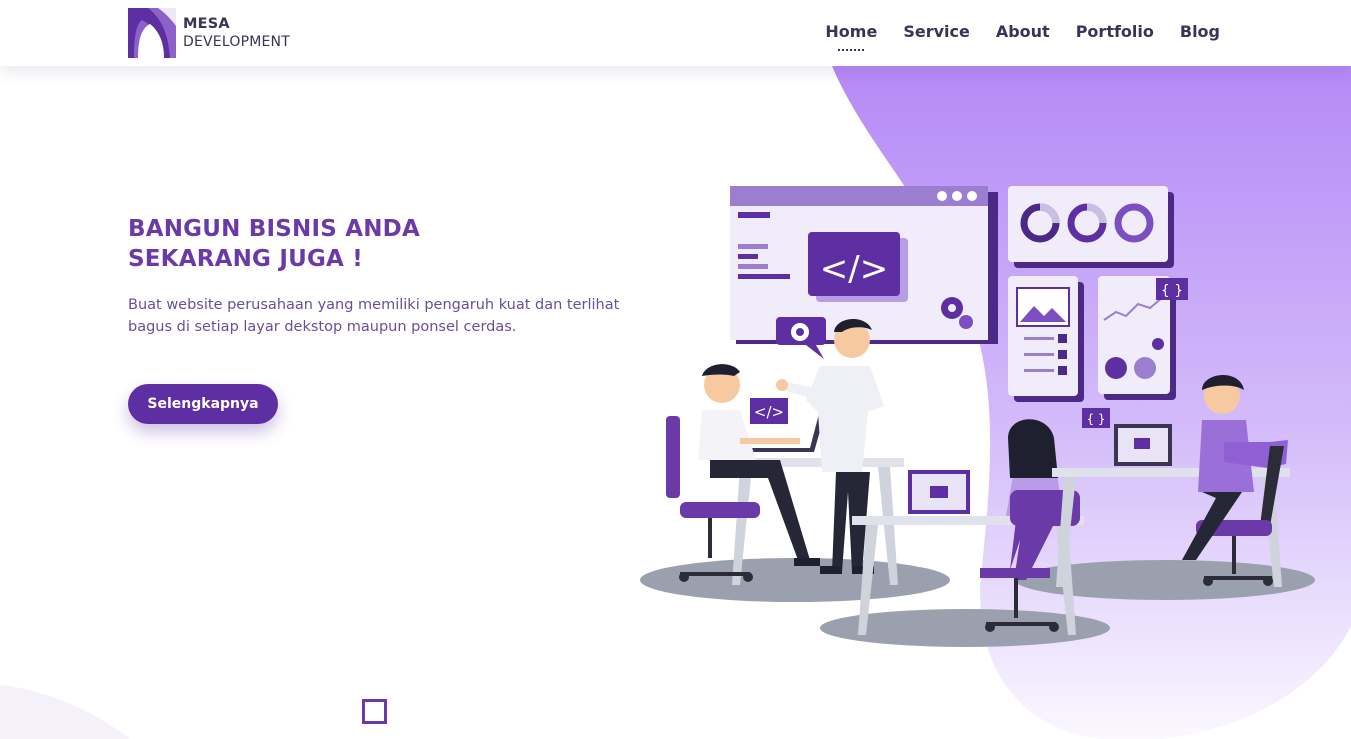 Image resolution: width=1351 pixels, height=739 pixels. I want to click on brand-logo-link: MESA DEVELOPMENT, so click(209, 33).